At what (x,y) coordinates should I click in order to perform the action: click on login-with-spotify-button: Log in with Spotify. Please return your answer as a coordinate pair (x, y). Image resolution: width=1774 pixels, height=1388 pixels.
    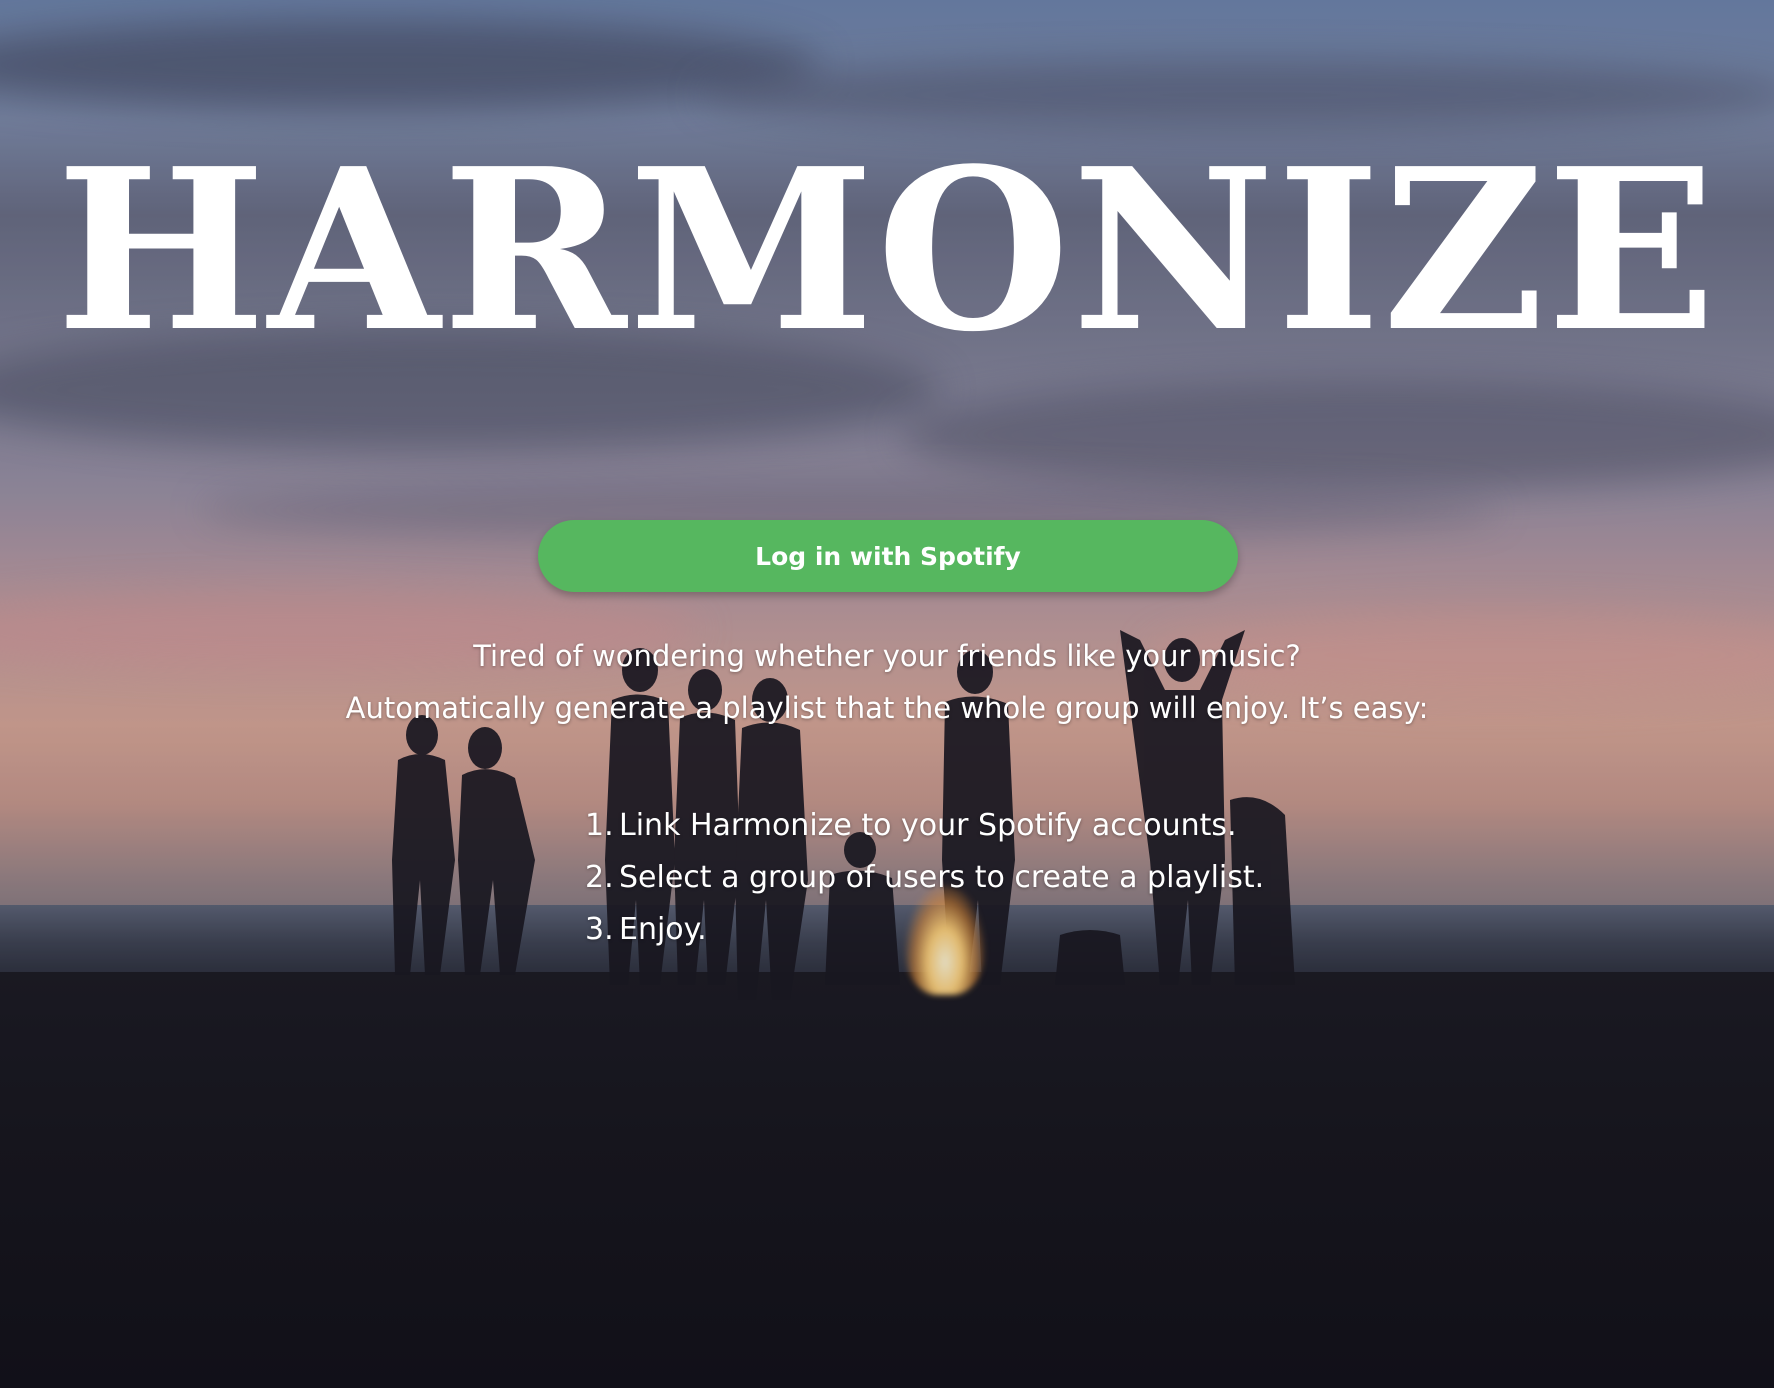
    Looking at the image, I should click on (888, 556).